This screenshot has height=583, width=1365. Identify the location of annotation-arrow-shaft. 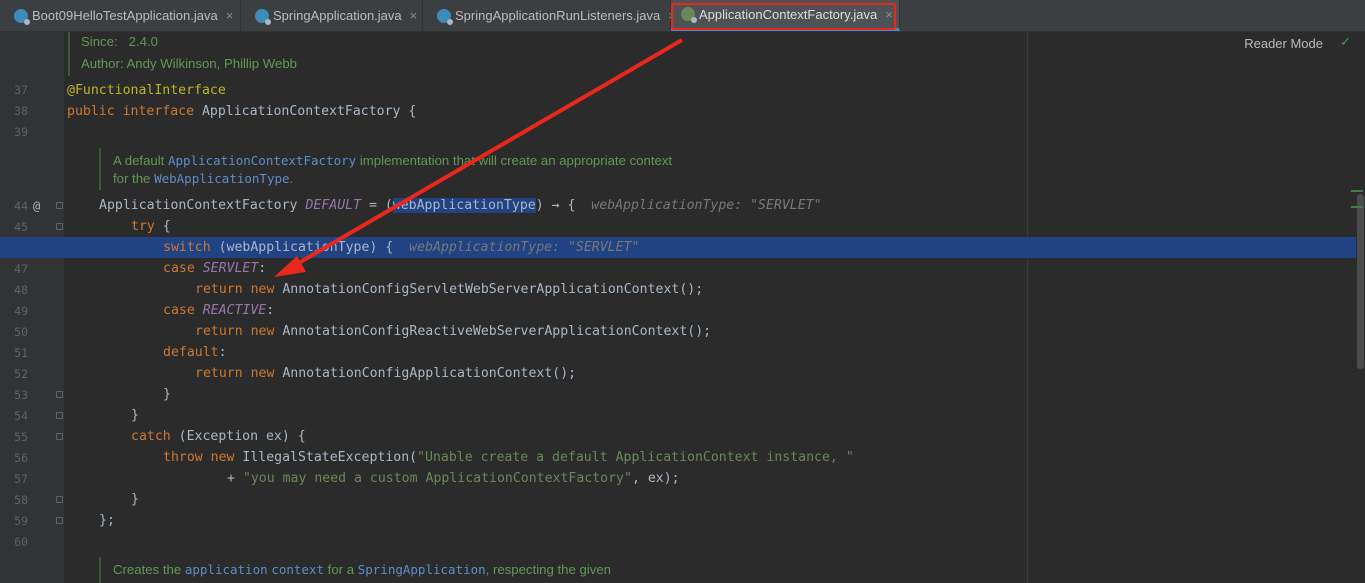
(486, 154).